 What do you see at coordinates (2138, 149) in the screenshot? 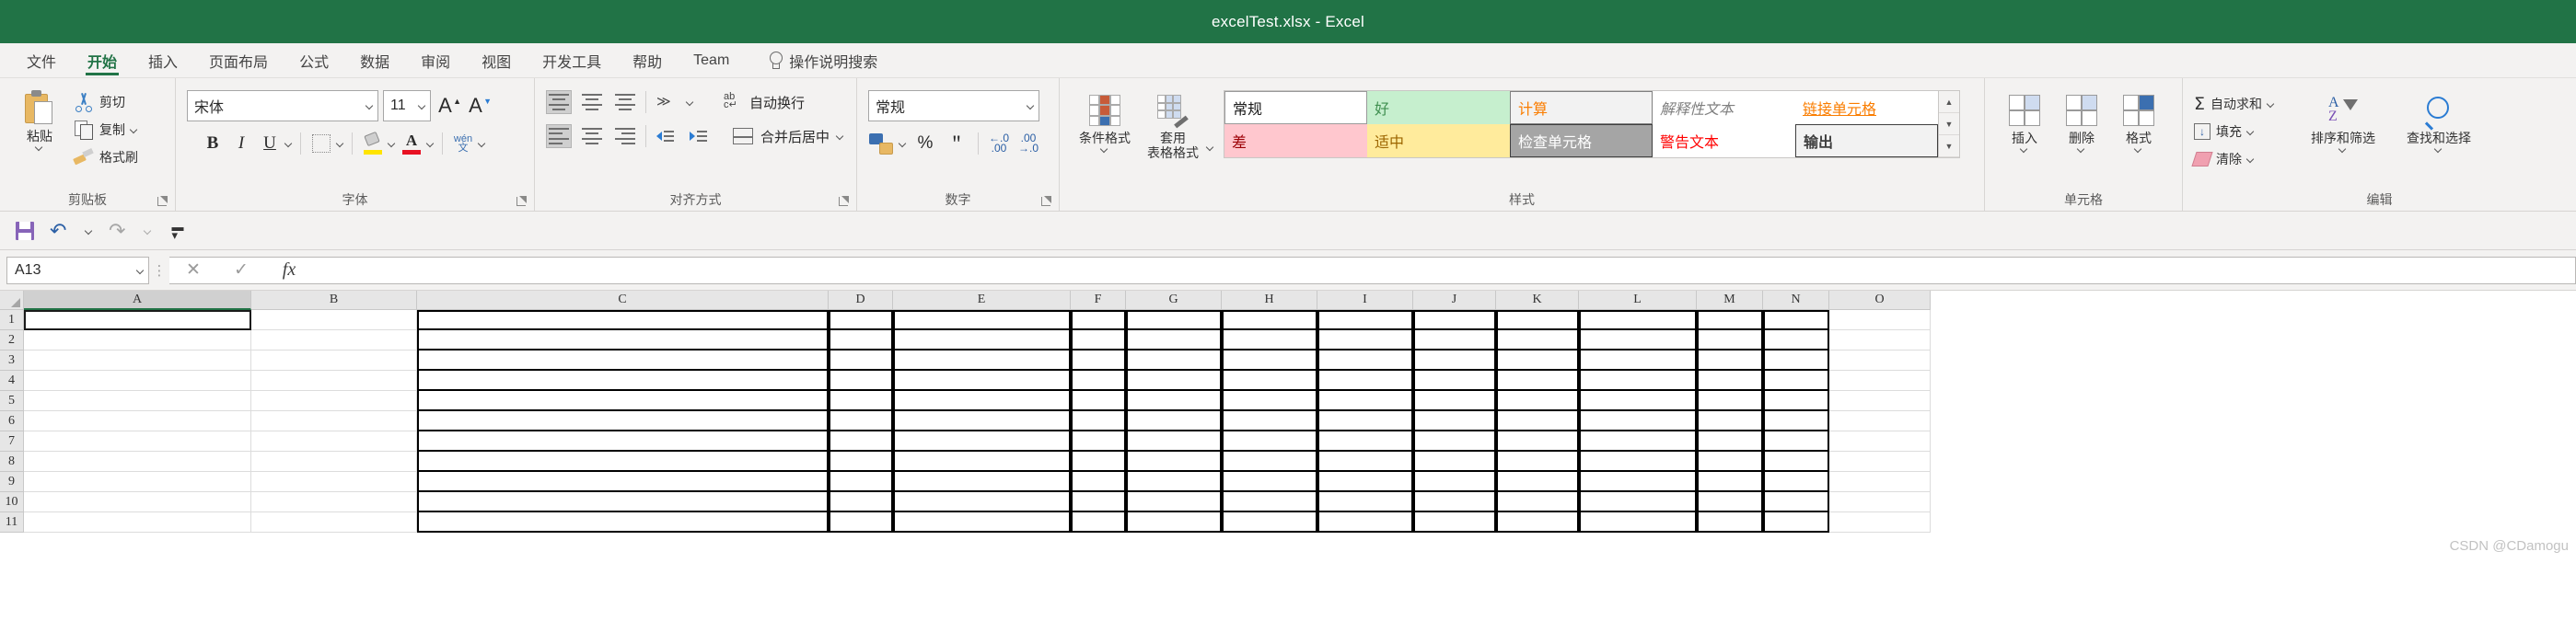
I see `format-cells-chevron-down-icon` at bounding box center [2138, 149].